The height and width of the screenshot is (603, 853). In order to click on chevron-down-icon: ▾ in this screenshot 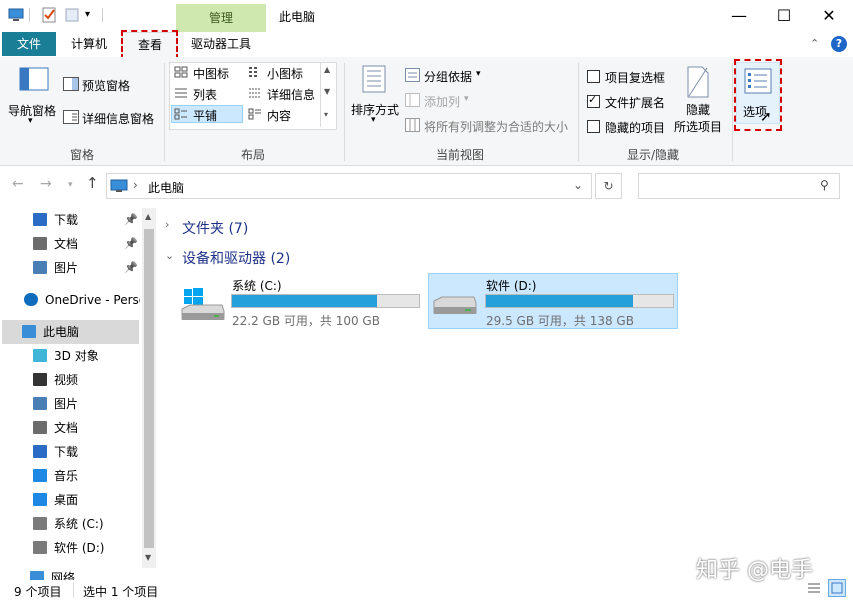, I will do `click(373, 120)`.